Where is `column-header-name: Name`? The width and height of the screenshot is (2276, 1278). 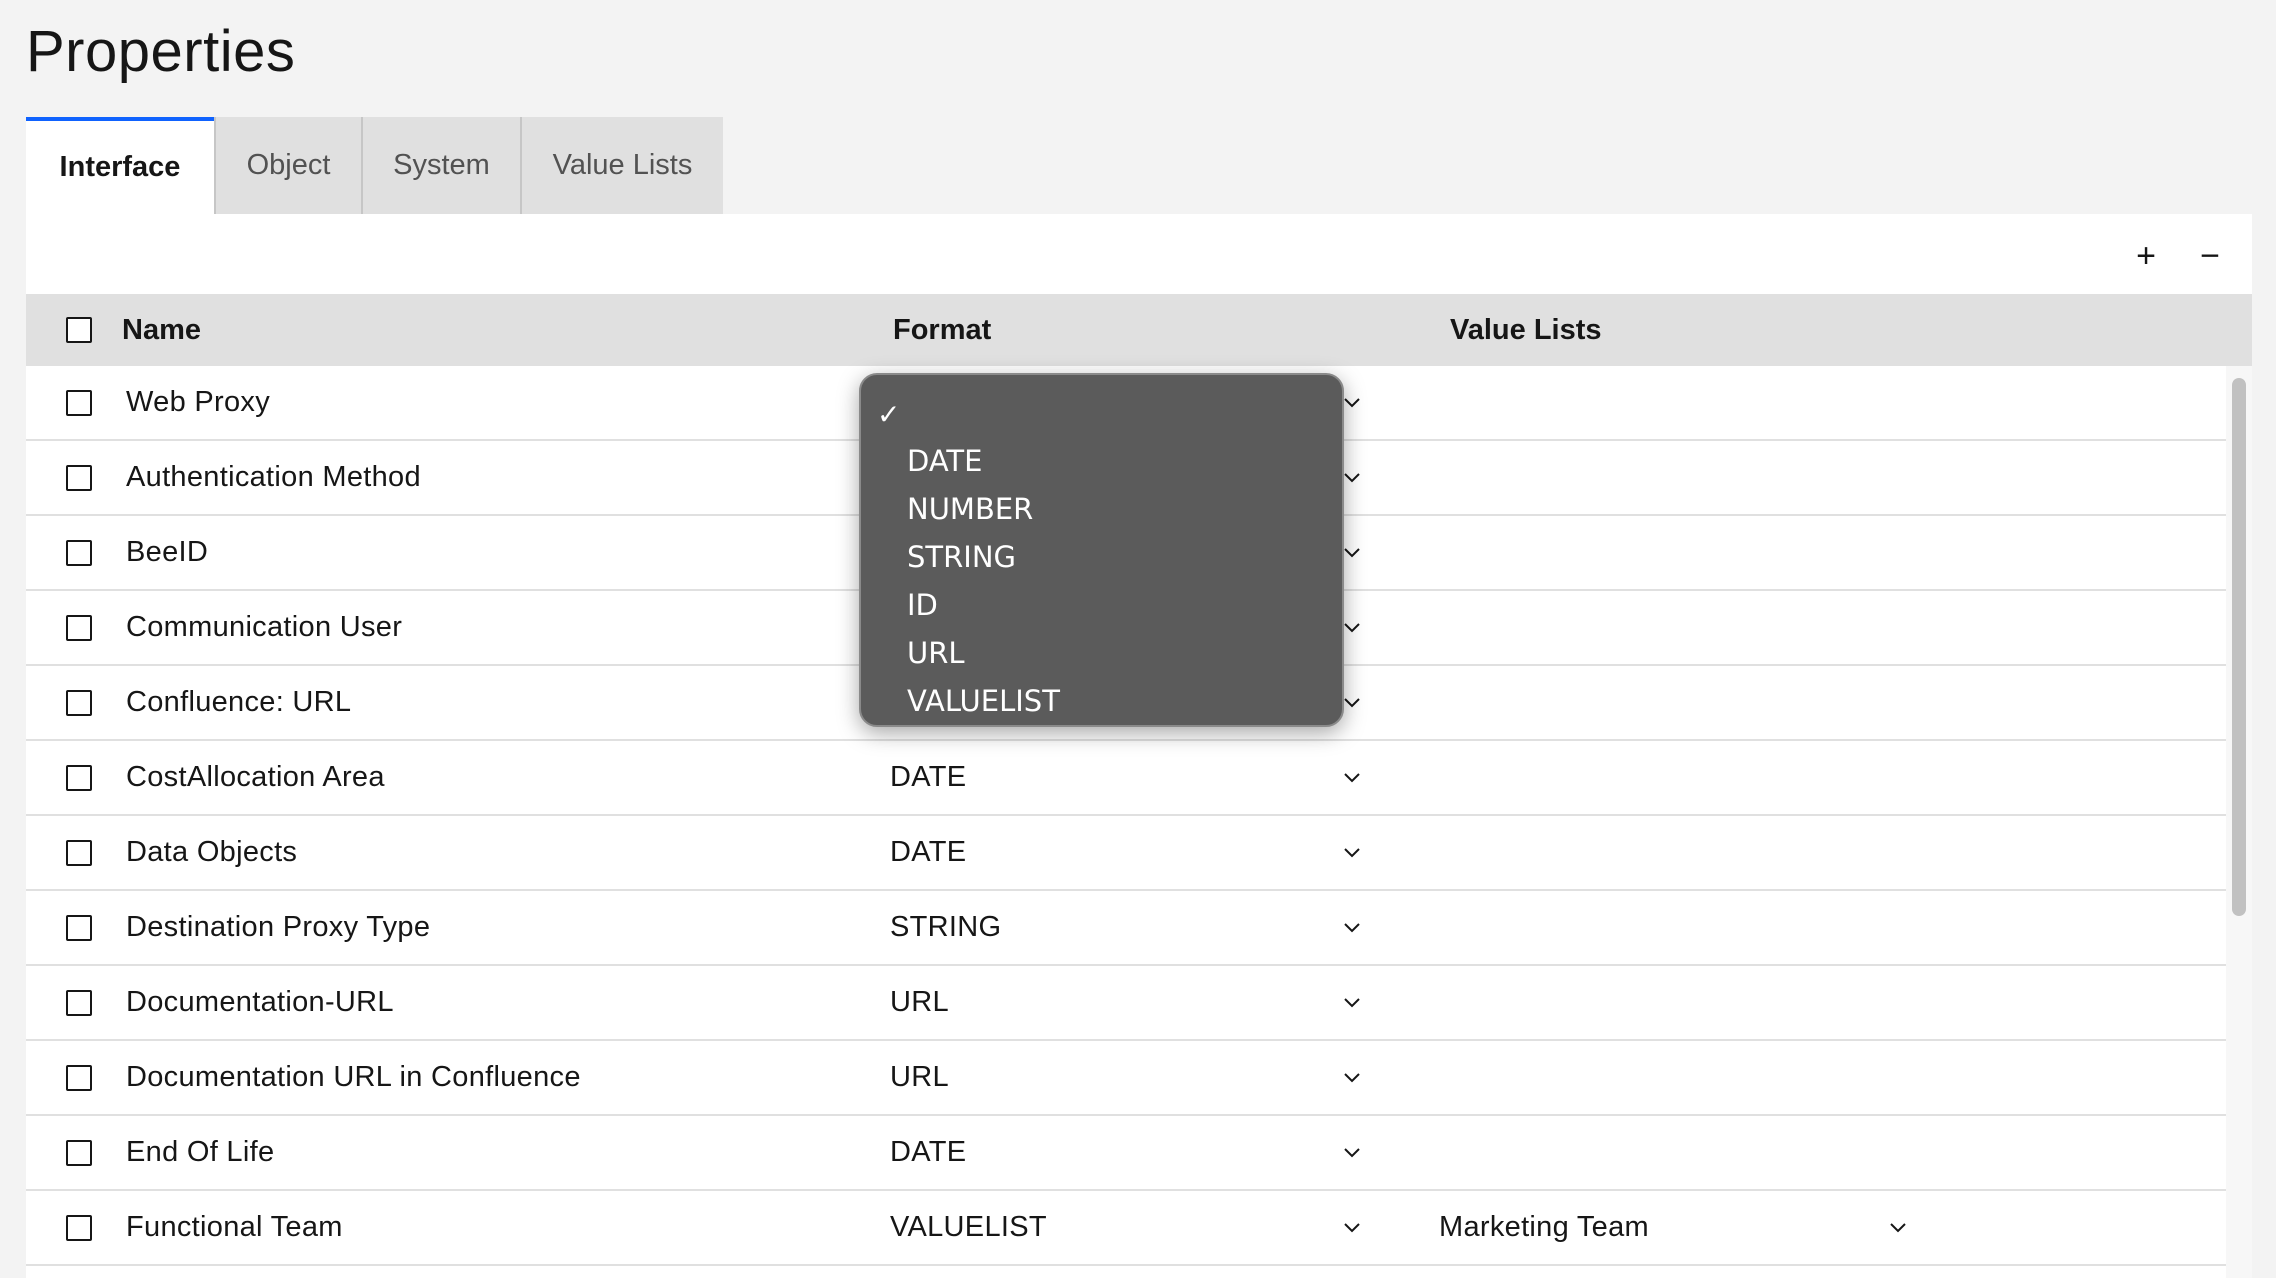
column-header-name: Name is located at coordinates (161, 330).